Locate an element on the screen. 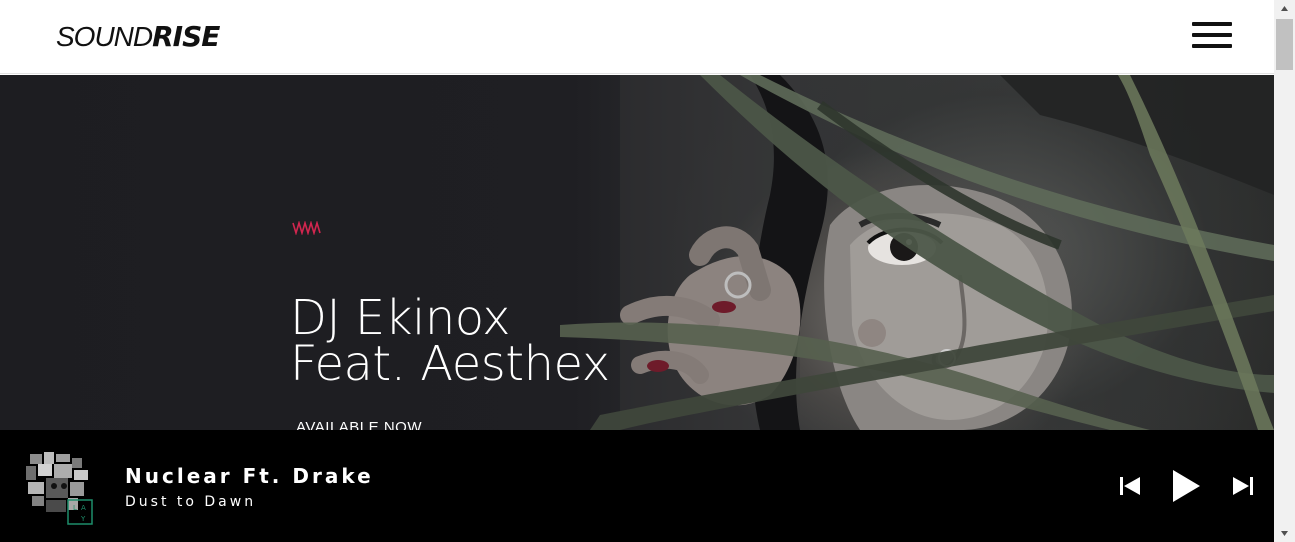 Image resolution: width=1295 pixels, height=542 pixels. cover-badge-letter: A is located at coordinates (83, 508).